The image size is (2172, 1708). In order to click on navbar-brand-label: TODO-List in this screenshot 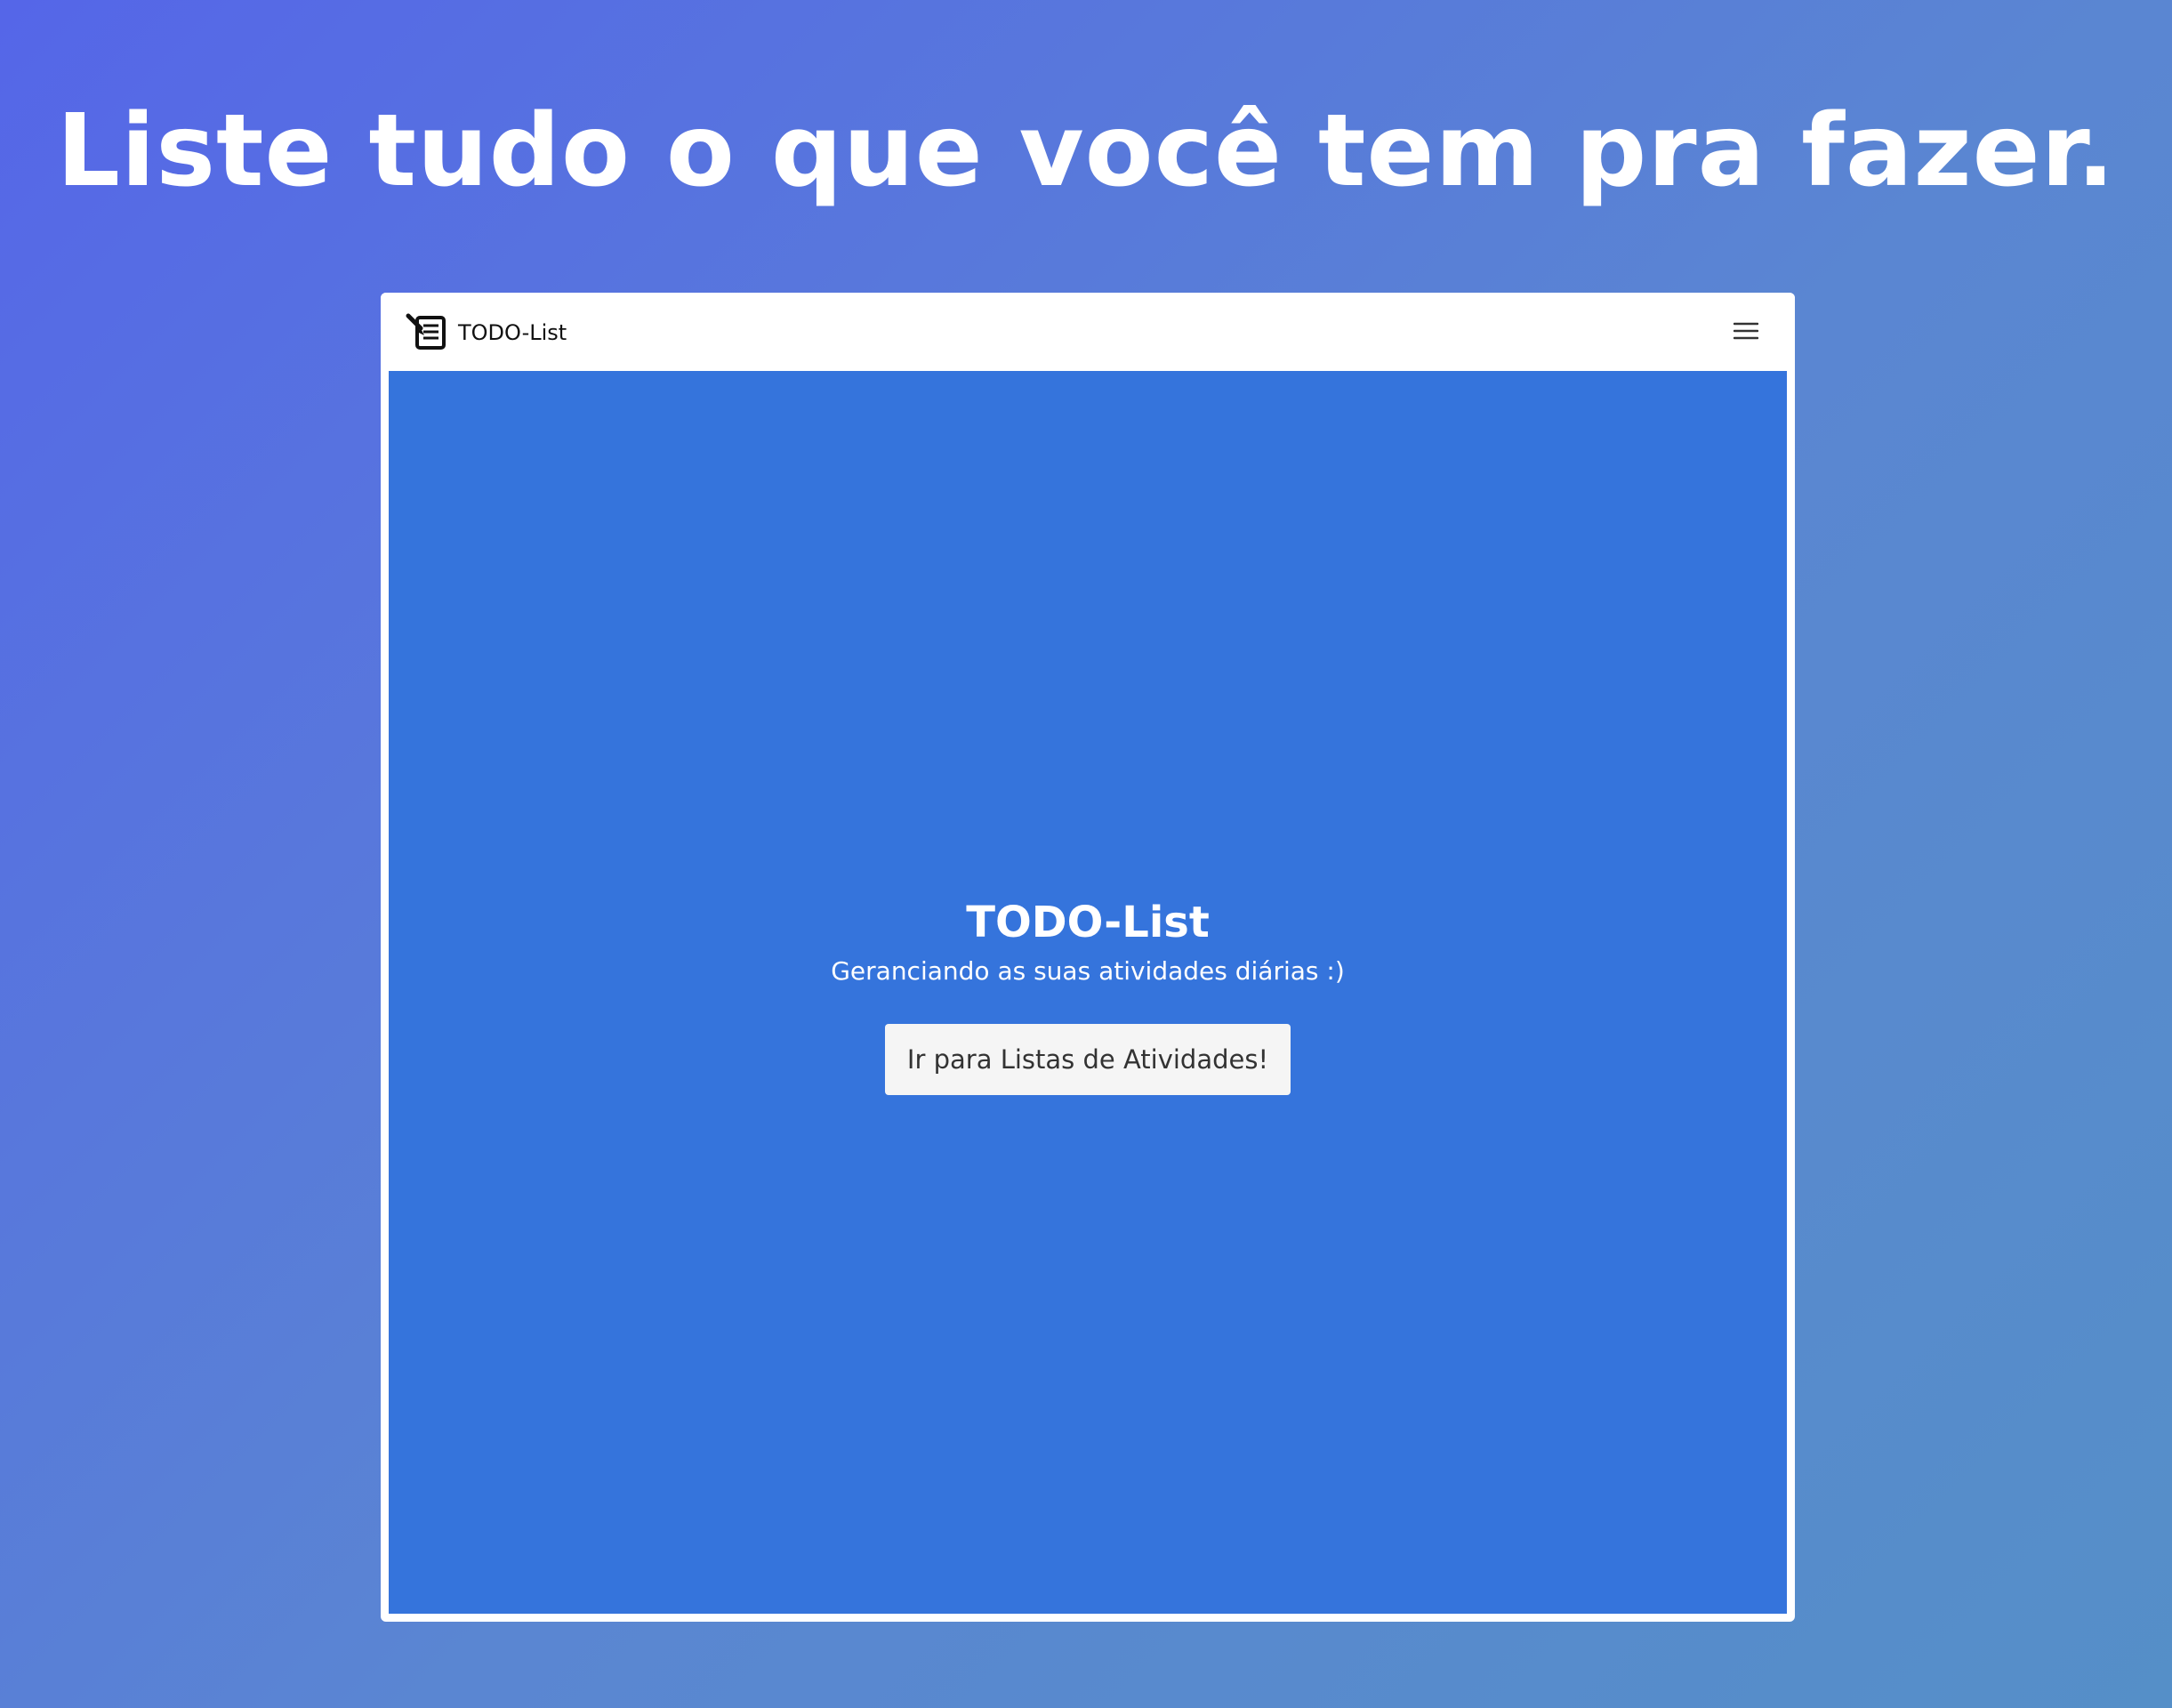, I will do `click(512, 332)`.